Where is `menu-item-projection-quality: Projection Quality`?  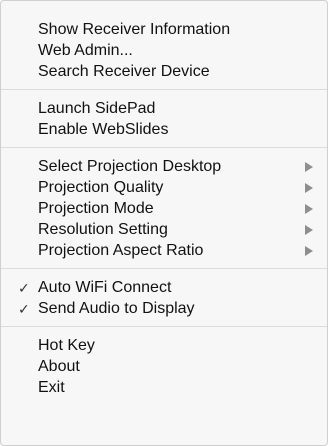 menu-item-projection-quality: Projection Quality is located at coordinates (164, 187).